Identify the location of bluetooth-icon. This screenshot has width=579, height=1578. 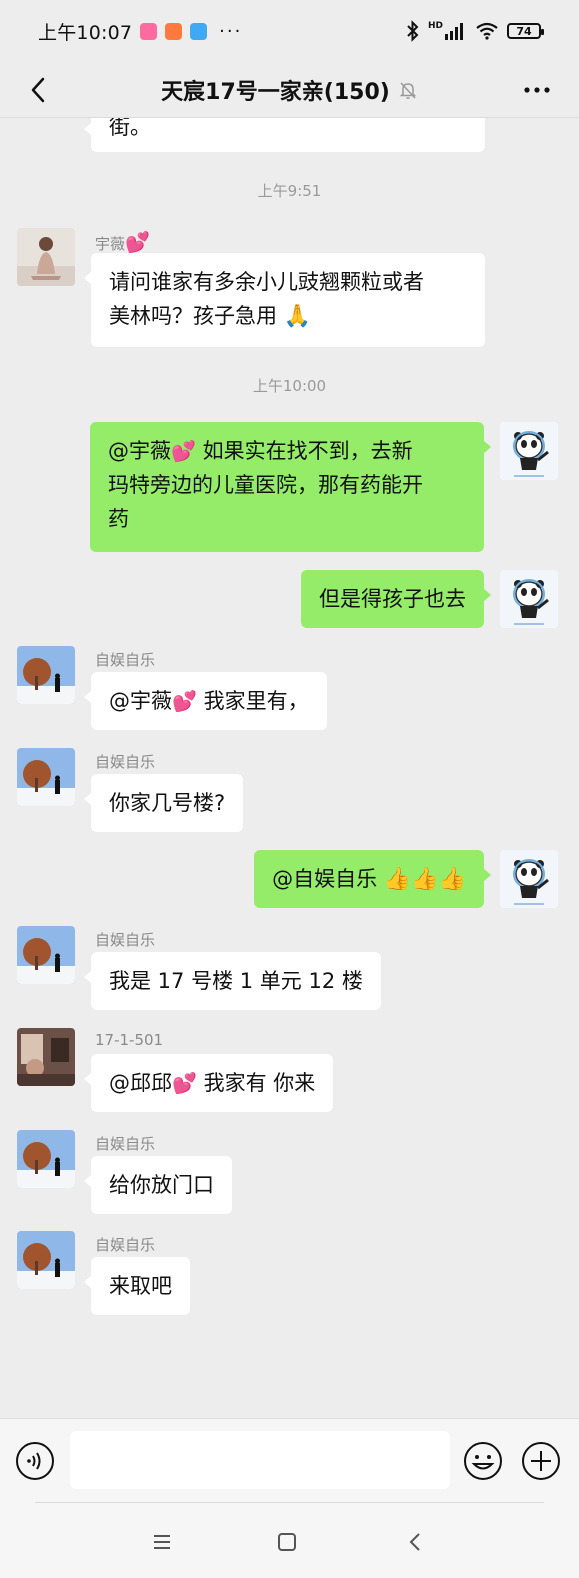
(413, 31).